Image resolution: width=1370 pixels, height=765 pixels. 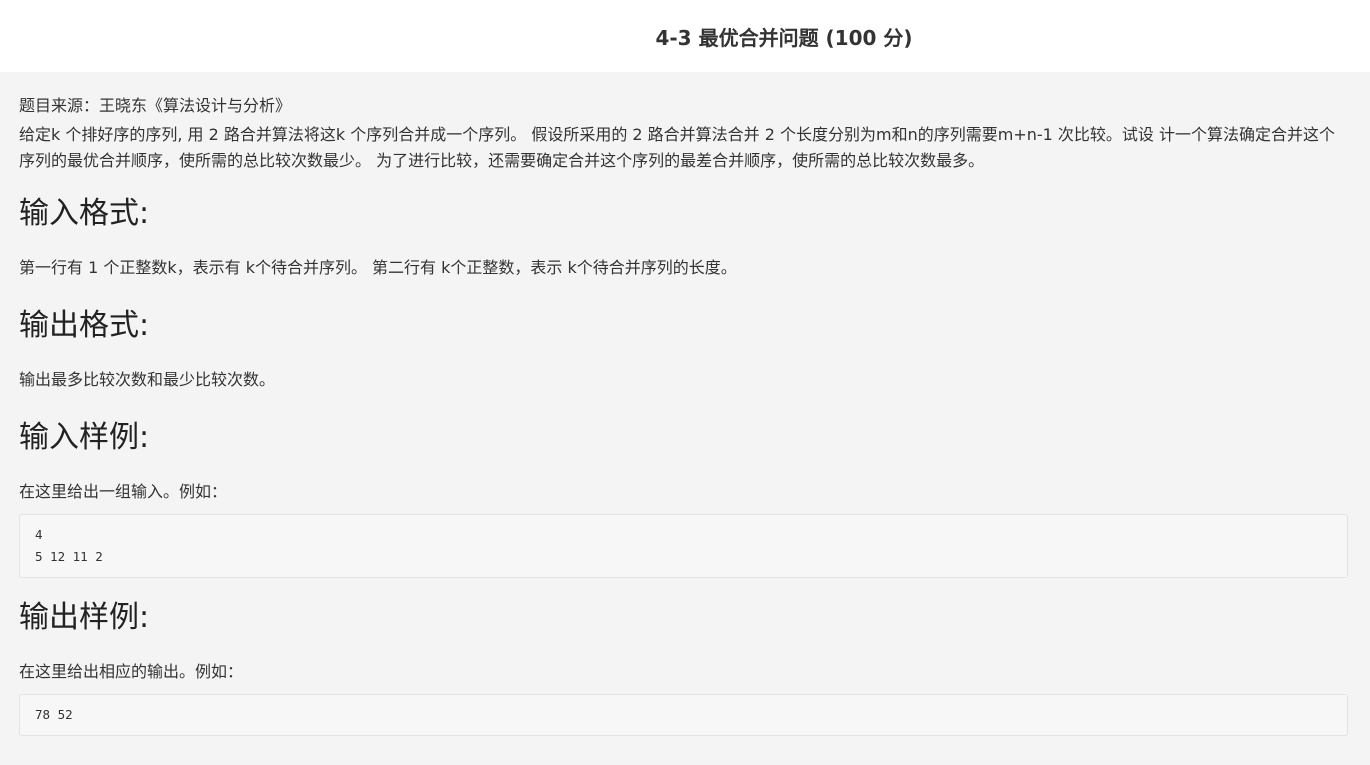 I want to click on page-header: 4-3 最优合并问题 (100 分), so click(x=685, y=36).